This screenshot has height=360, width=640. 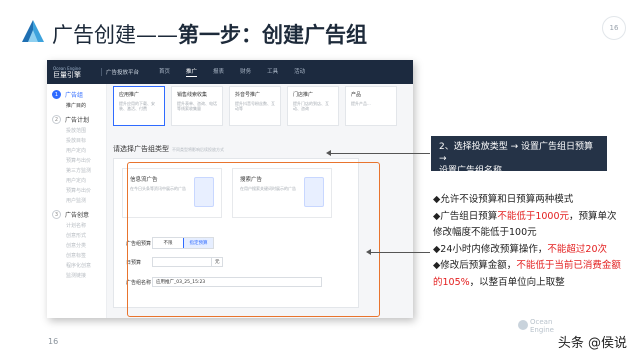 I want to click on slide-title: 广告创建——第一步：创建广告组, so click(x=209, y=35).